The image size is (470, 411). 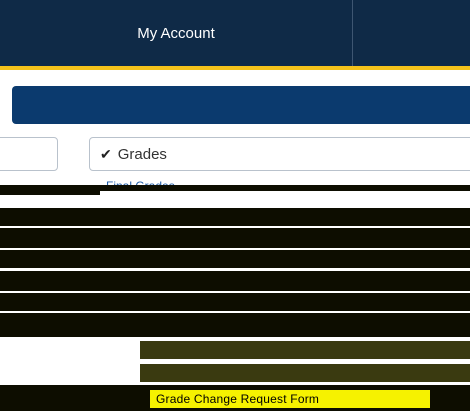 What do you see at coordinates (142, 154) in the screenshot?
I see `grades-dropdown-label: Grades` at bounding box center [142, 154].